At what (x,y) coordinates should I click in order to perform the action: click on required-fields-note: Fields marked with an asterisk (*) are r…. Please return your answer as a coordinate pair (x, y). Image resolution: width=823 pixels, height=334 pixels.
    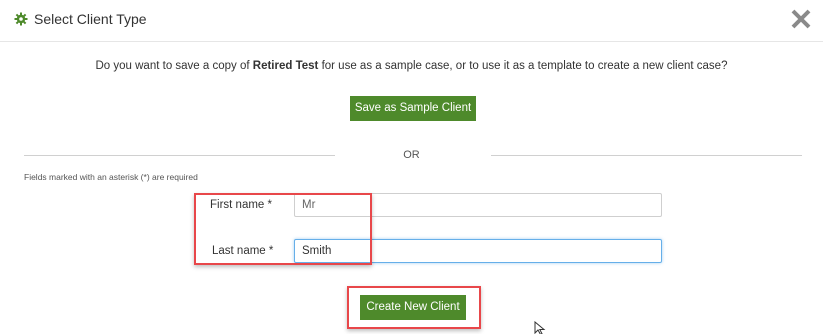
    Looking at the image, I should click on (111, 177).